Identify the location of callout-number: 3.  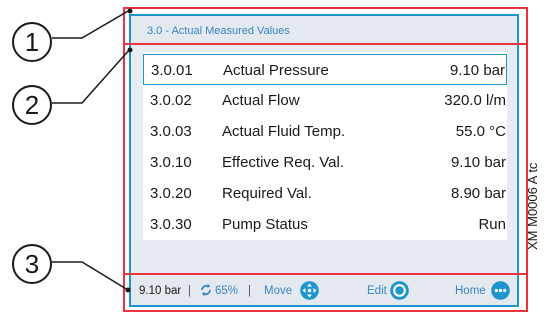
(32, 264).